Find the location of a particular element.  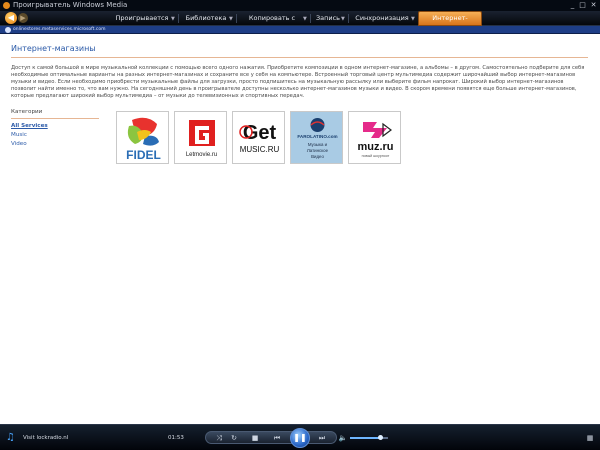

grid-icon: ▦ is located at coordinates (590, 438).